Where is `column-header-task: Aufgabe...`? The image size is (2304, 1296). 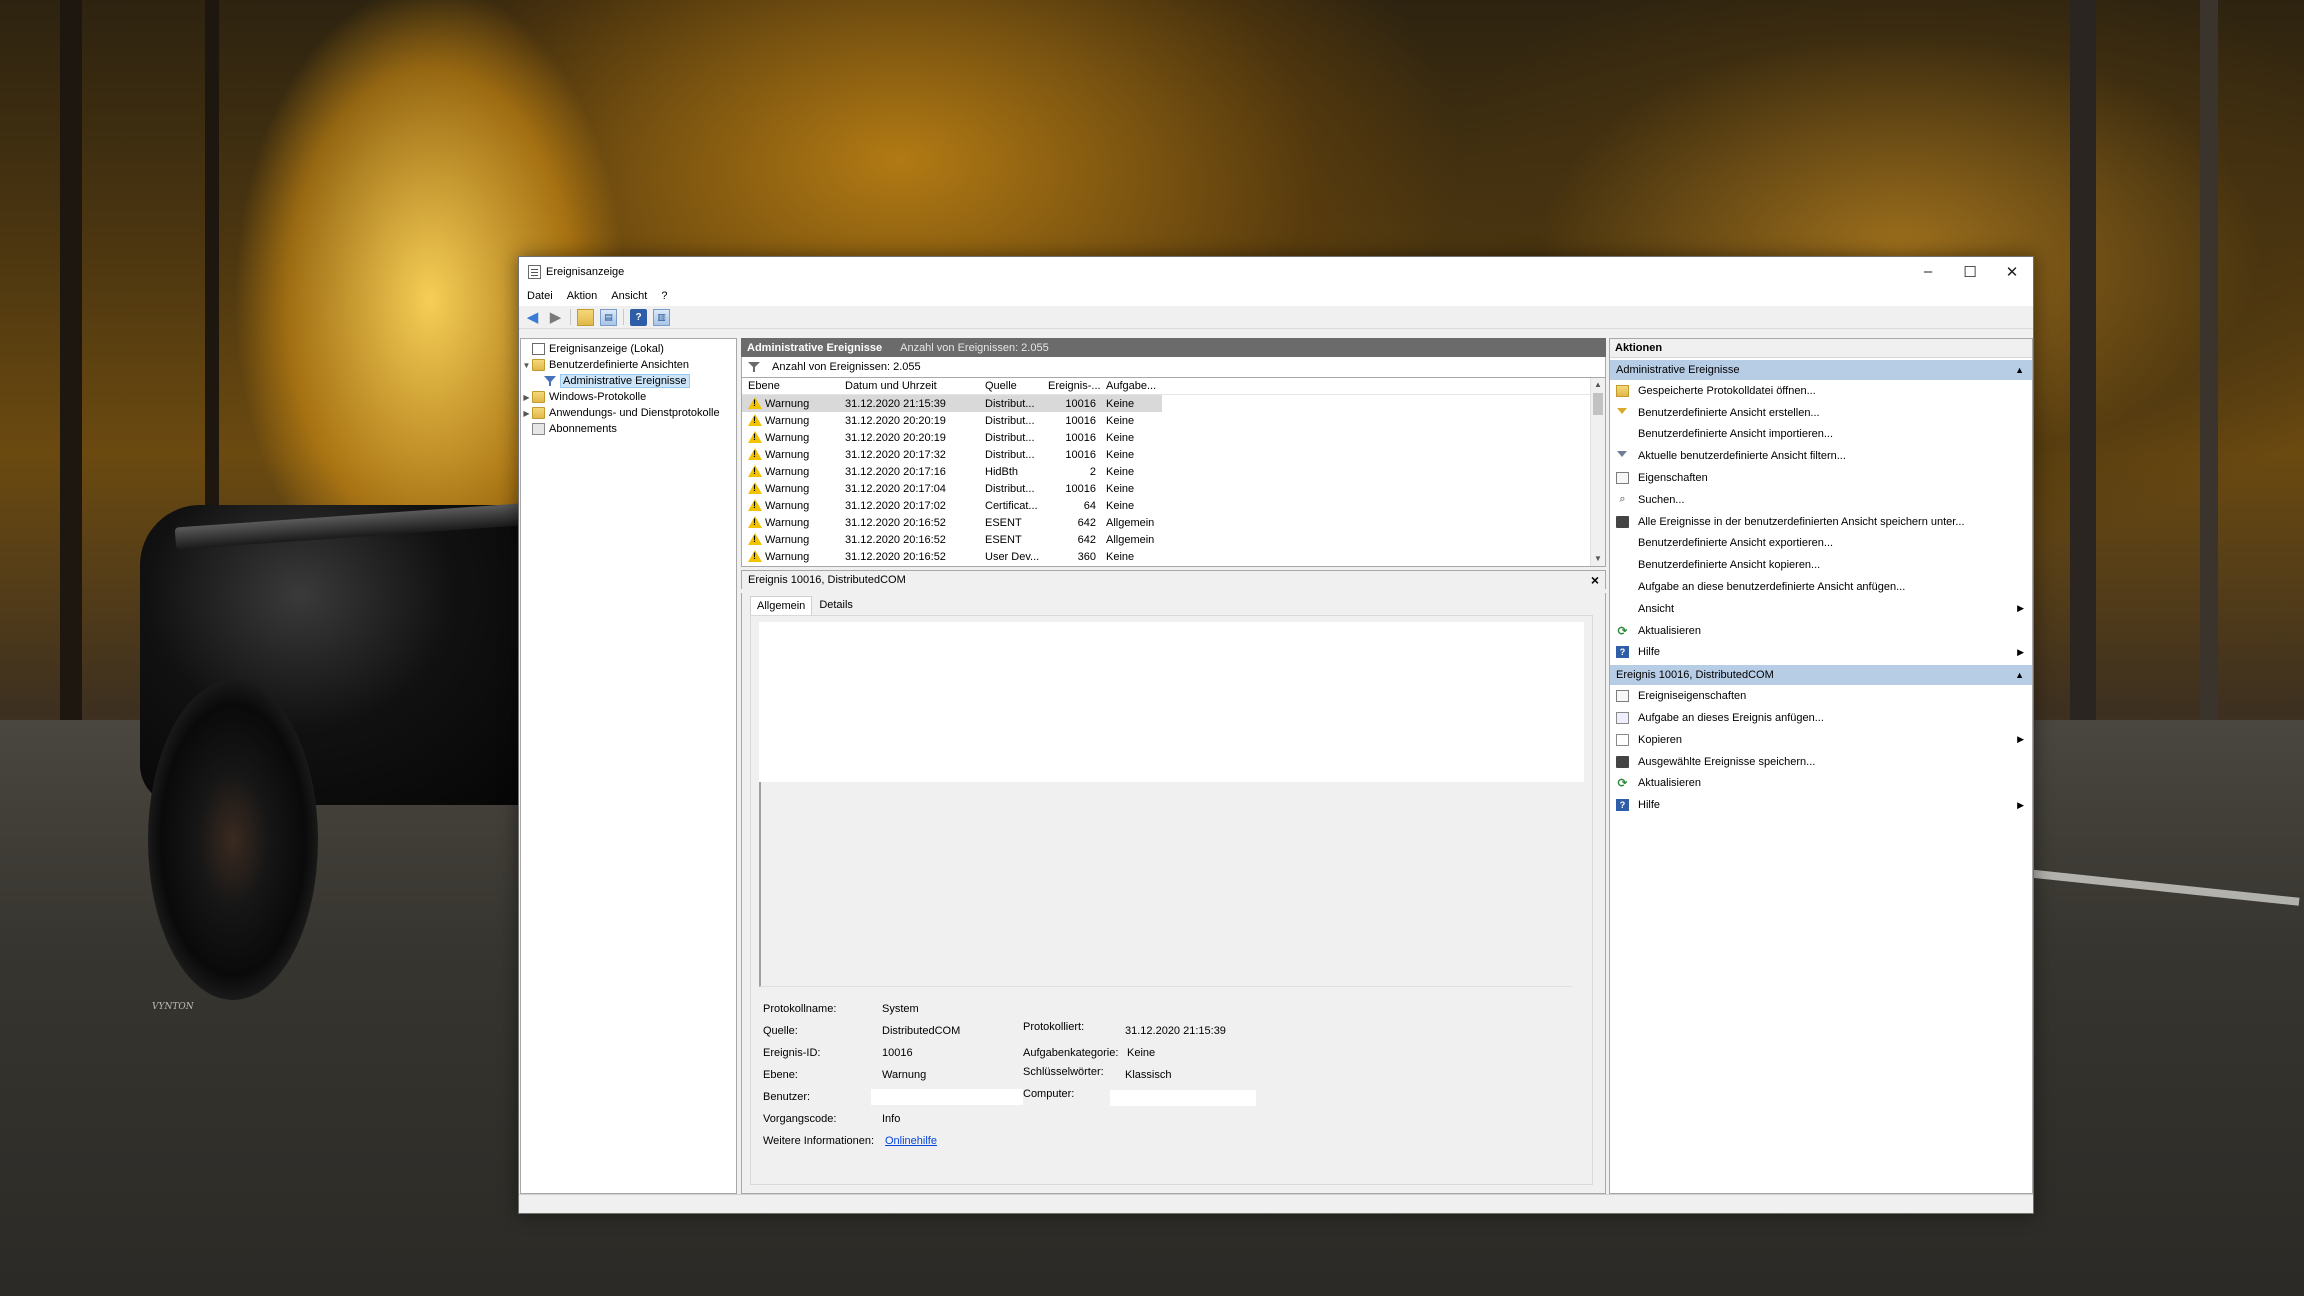 column-header-task: Aufgabe... is located at coordinates (1130, 386).